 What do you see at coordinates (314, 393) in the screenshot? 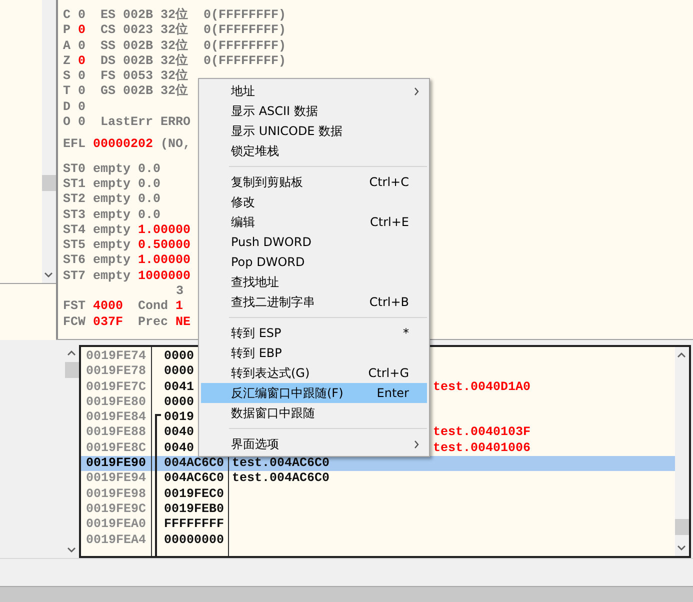
I see `menu-item: 反汇编窗口中跟随(F) Enter` at bounding box center [314, 393].